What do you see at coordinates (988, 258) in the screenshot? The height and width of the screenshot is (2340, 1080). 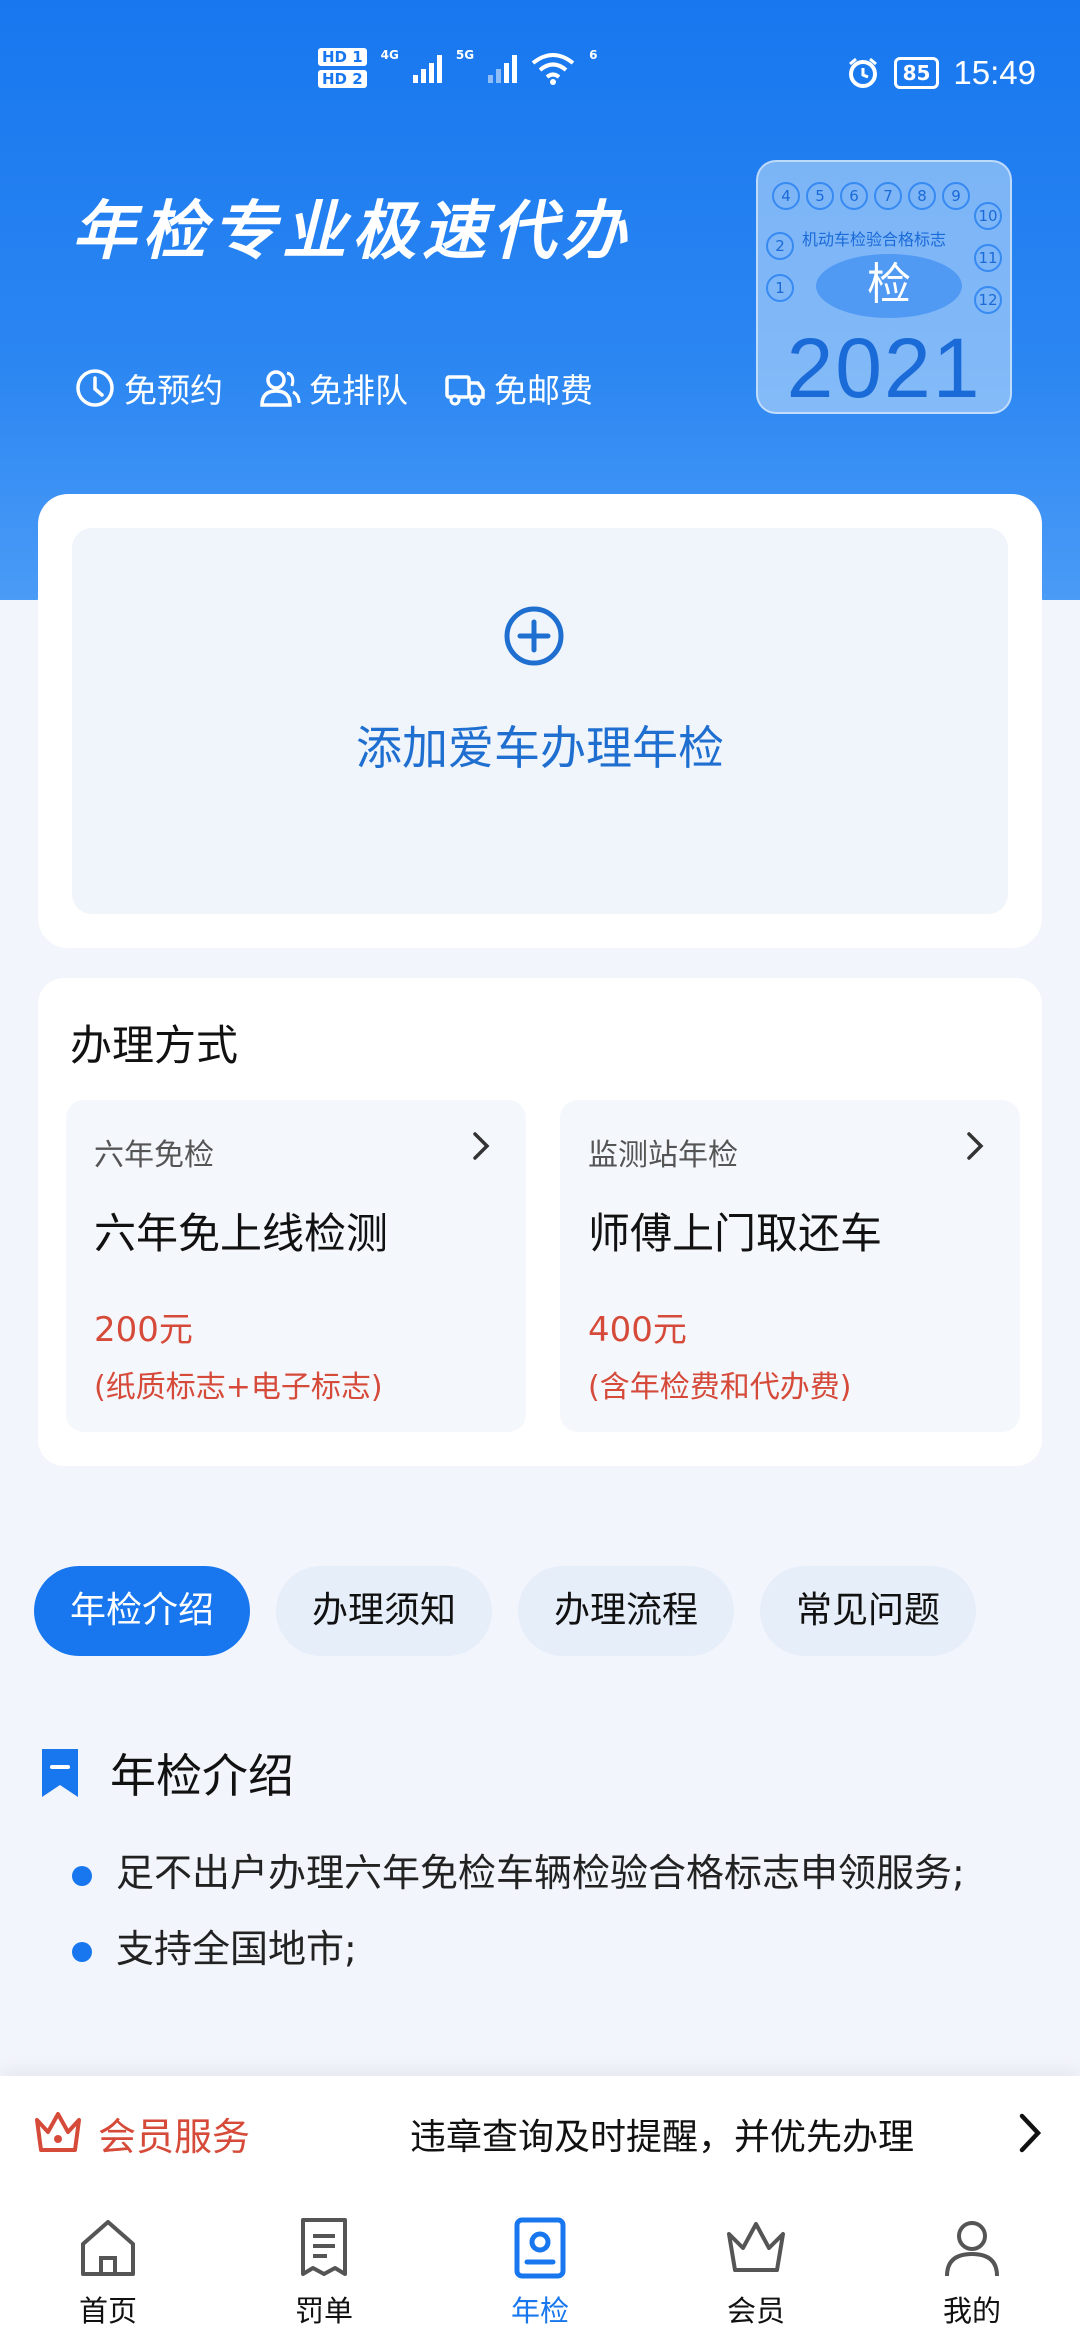 I see `sticker-number: 11` at bounding box center [988, 258].